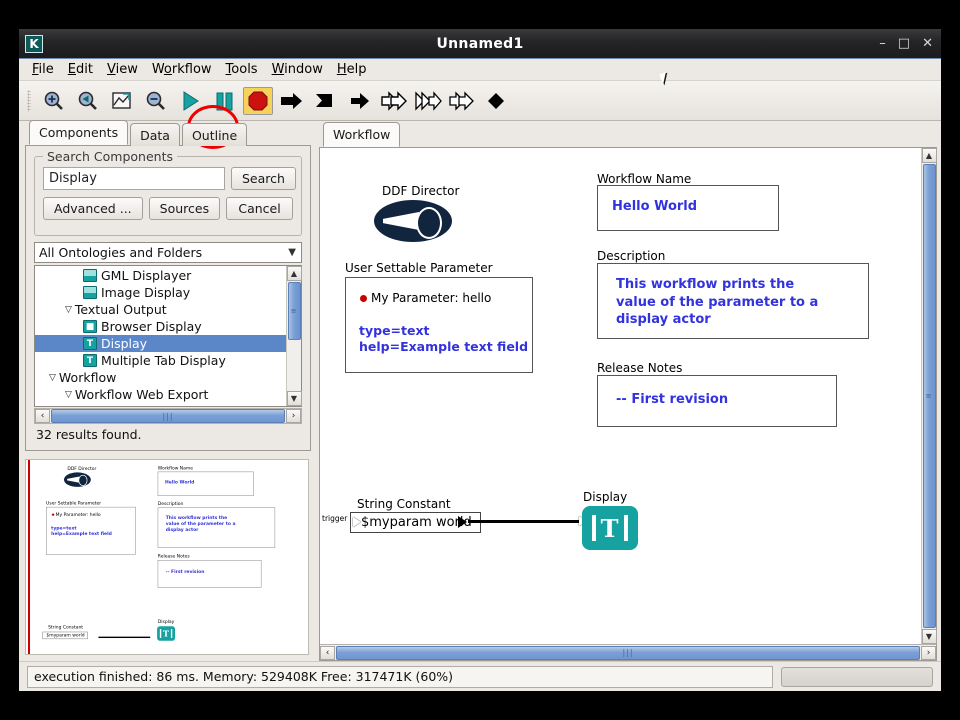  What do you see at coordinates (122, 101) in the screenshot?
I see `zoom-fit-icon` at bounding box center [122, 101].